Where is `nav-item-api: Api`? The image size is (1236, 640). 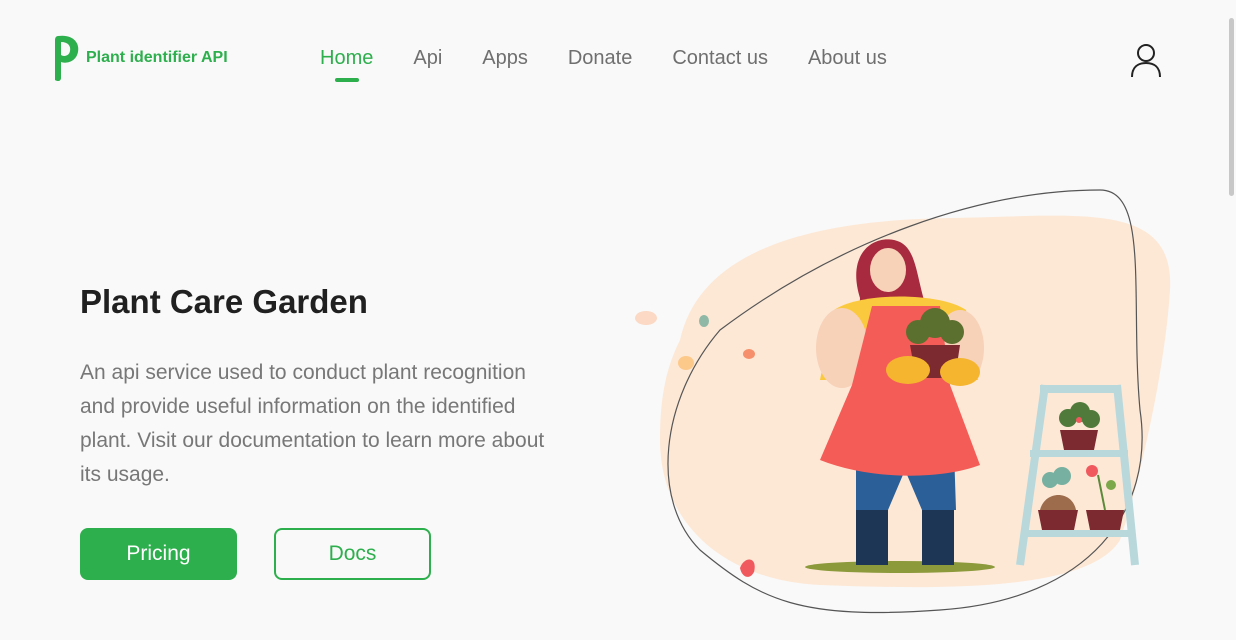
nav-item-api: Api is located at coordinates (427, 58).